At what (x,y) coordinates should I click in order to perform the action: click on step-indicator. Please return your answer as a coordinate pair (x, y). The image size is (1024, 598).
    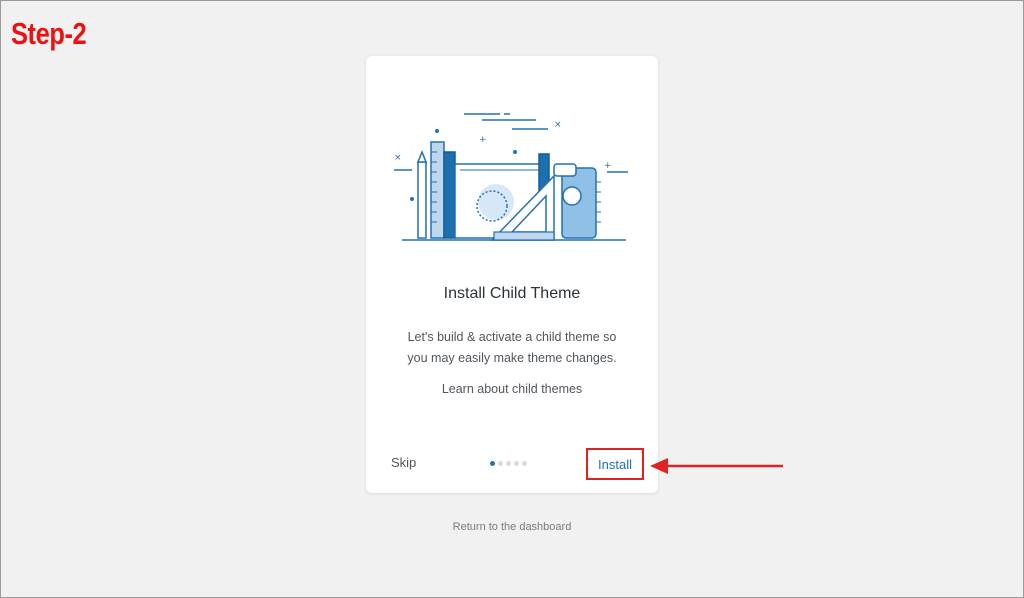
    Looking at the image, I should click on (508, 463).